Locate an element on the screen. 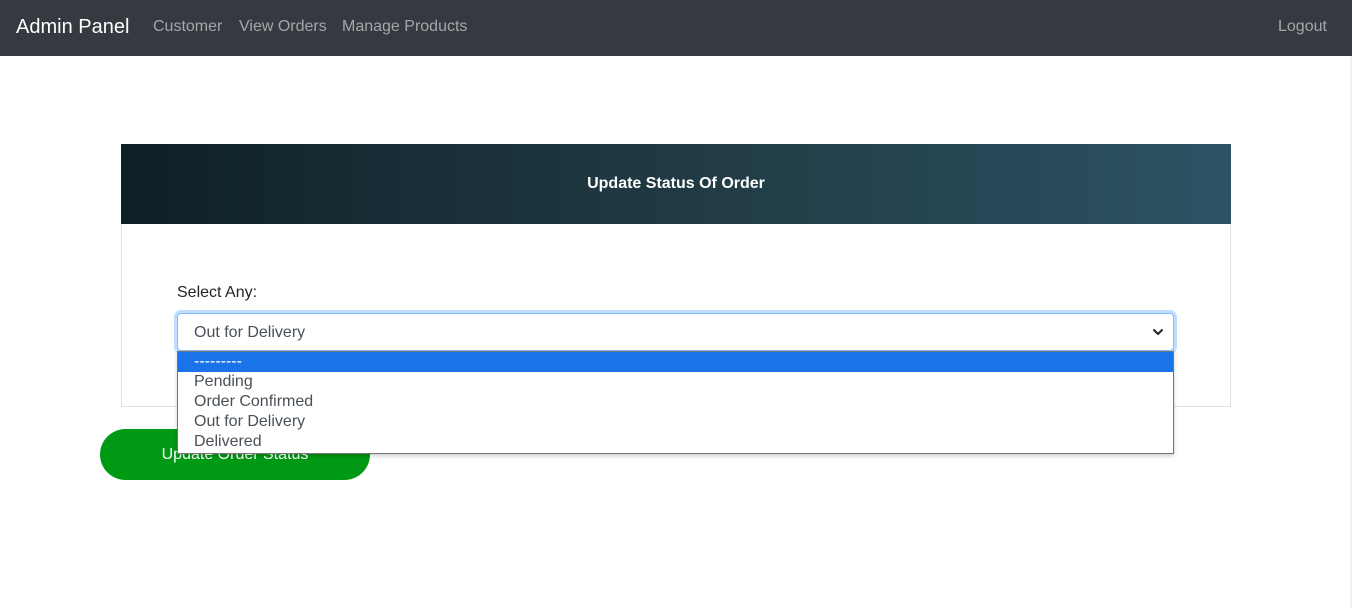  status-select: Out for Delivery is located at coordinates (675, 332).